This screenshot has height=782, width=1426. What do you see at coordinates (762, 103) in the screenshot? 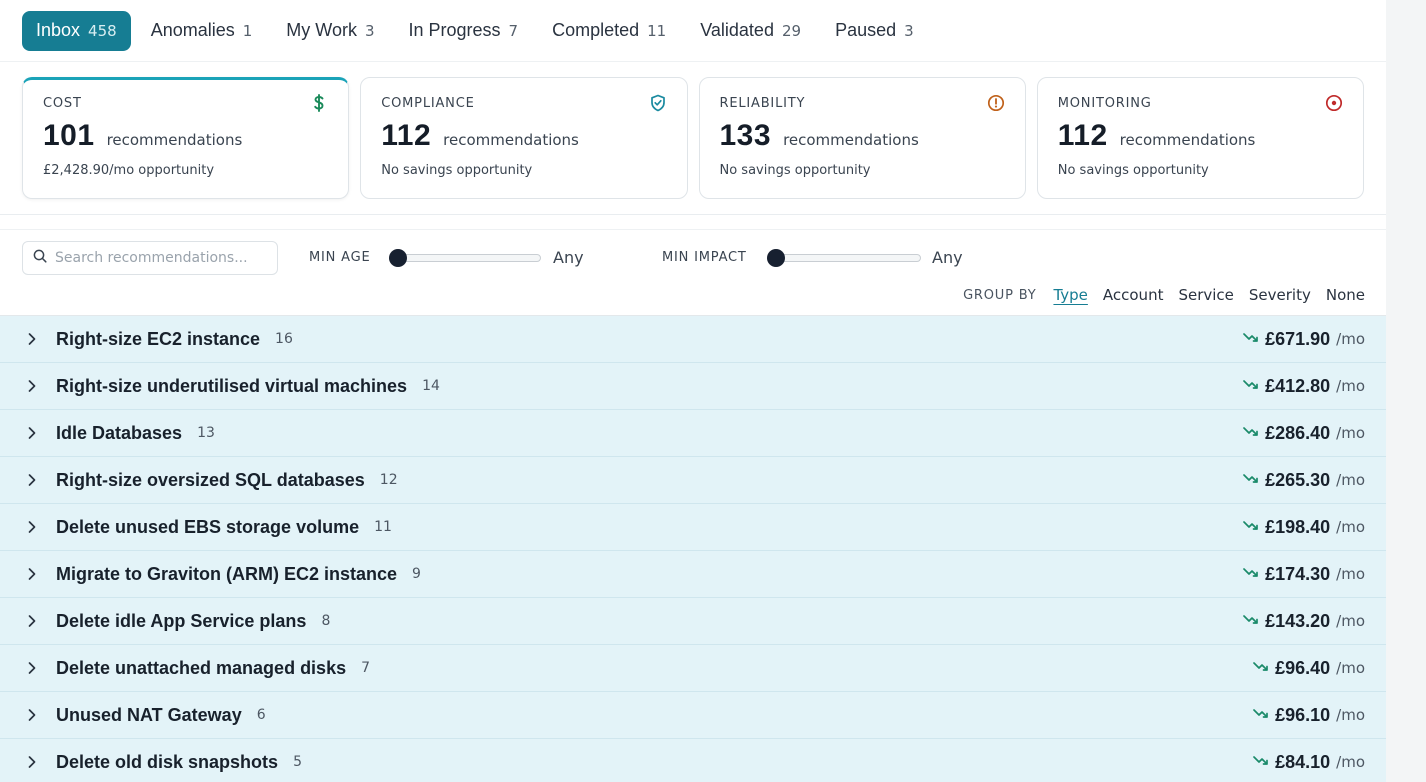
I see `card-title: RELIABILITY` at bounding box center [762, 103].